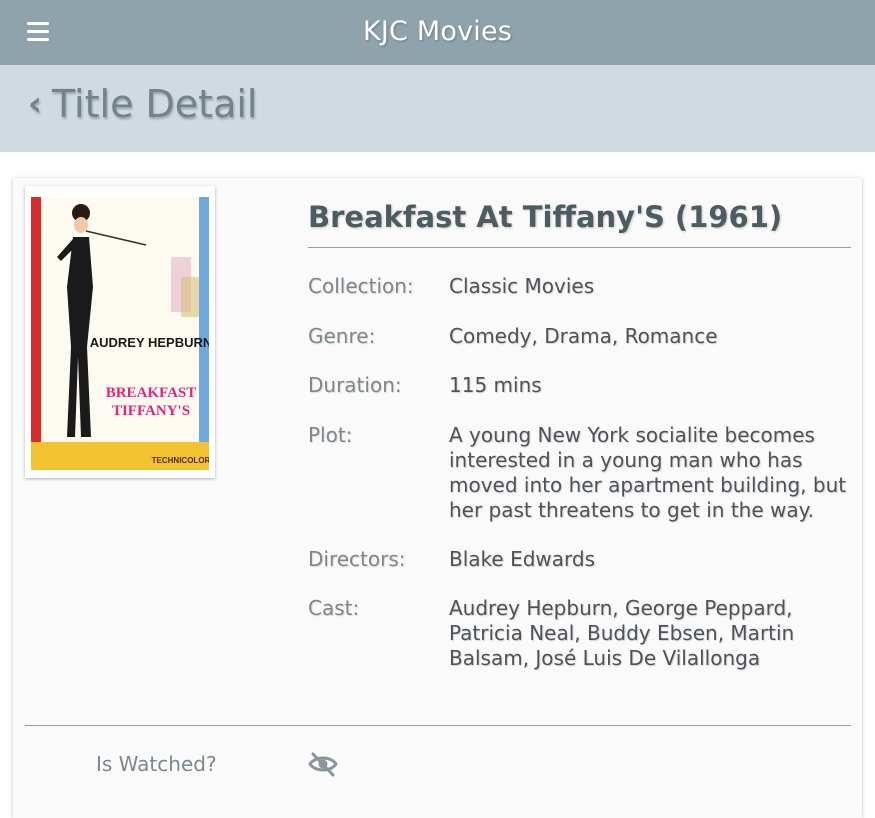 The height and width of the screenshot is (818, 875). What do you see at coordinates (330, 435) in the screenshot?
I see `field-label: Plot:` at bounding box center [330, 435].